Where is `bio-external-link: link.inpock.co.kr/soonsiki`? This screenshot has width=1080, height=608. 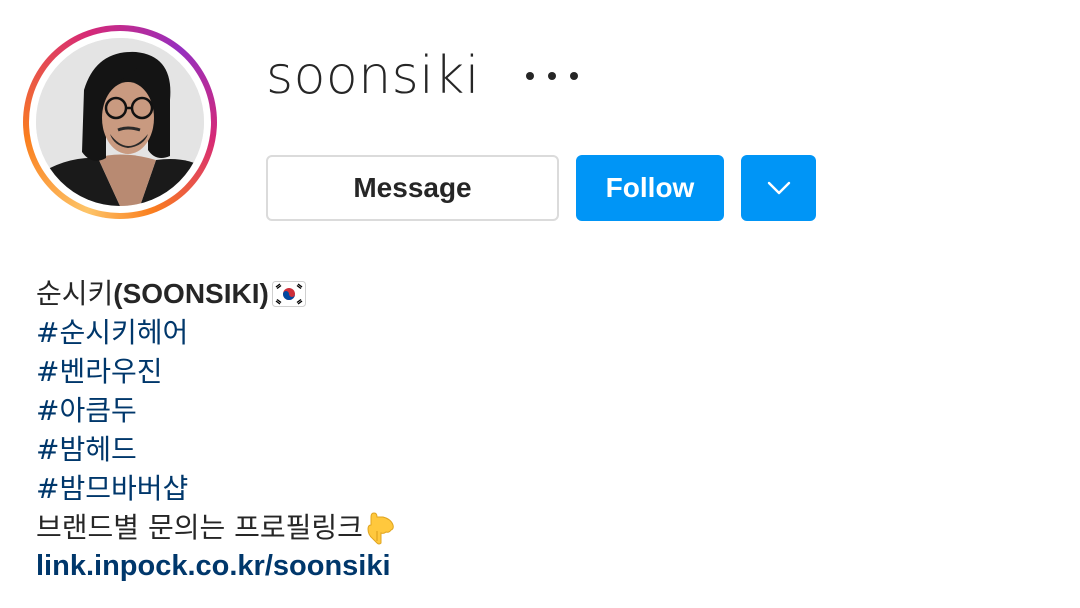 bio-external-link: link.inpock.co.kr/soonsiki is located at coordinates (213, 566).